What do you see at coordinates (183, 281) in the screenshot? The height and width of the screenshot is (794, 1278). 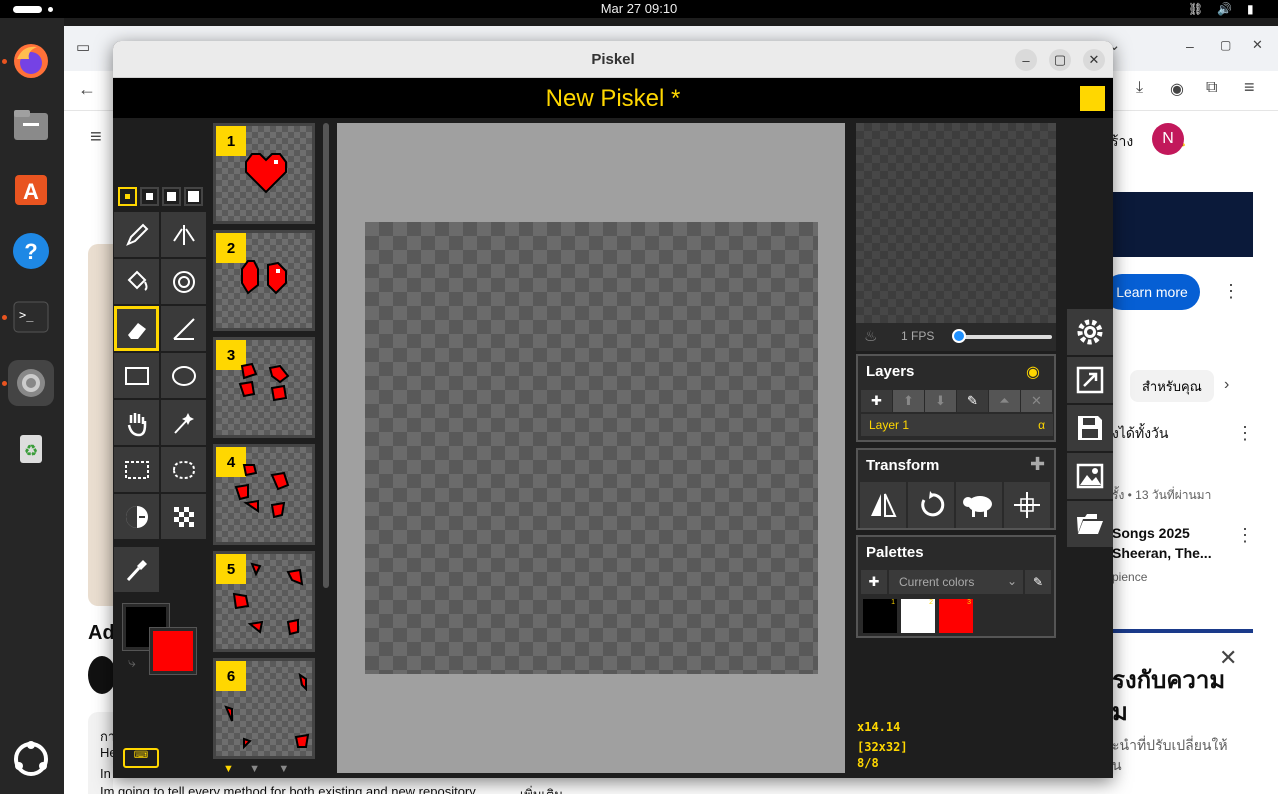 I see `paint-same-color-icon` at bounding box center [183, 281].